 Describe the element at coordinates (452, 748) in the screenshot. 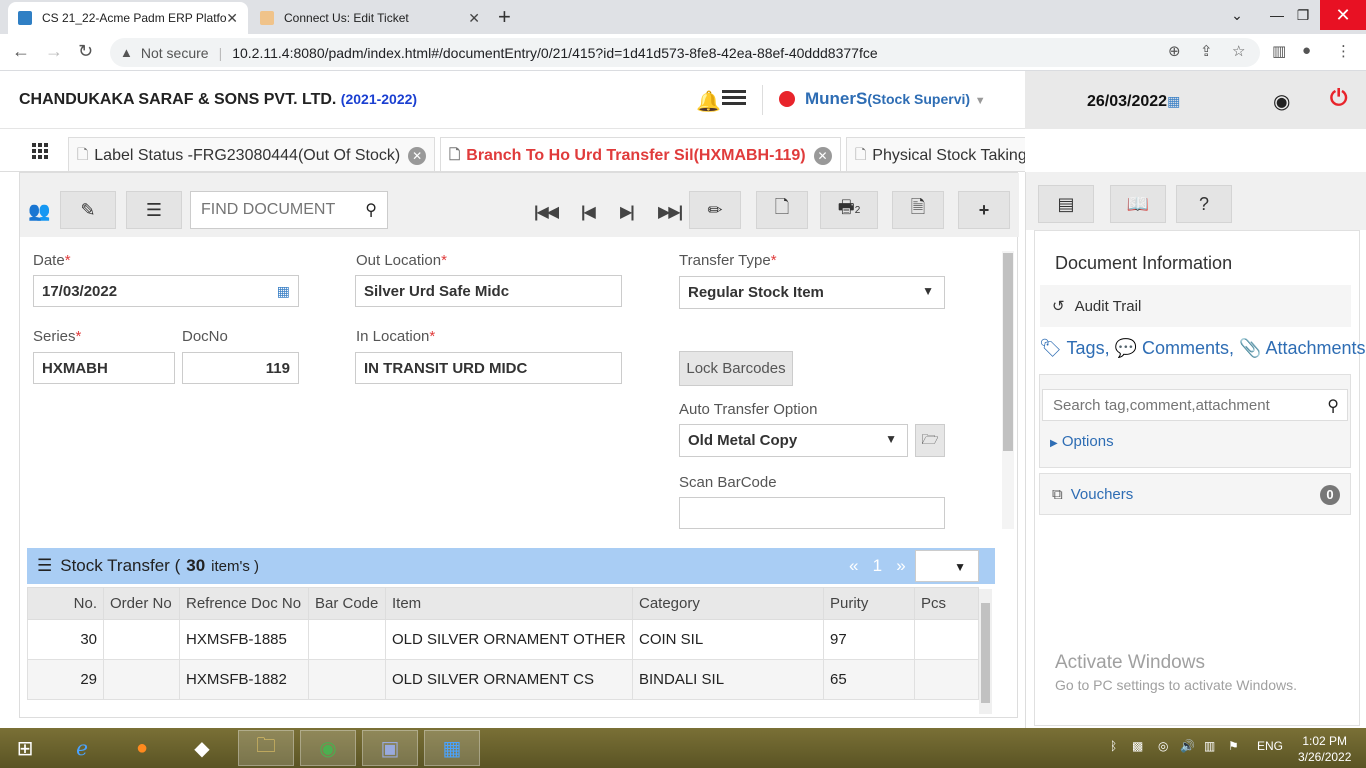

I see `vmware-icon: ▦` at that location.